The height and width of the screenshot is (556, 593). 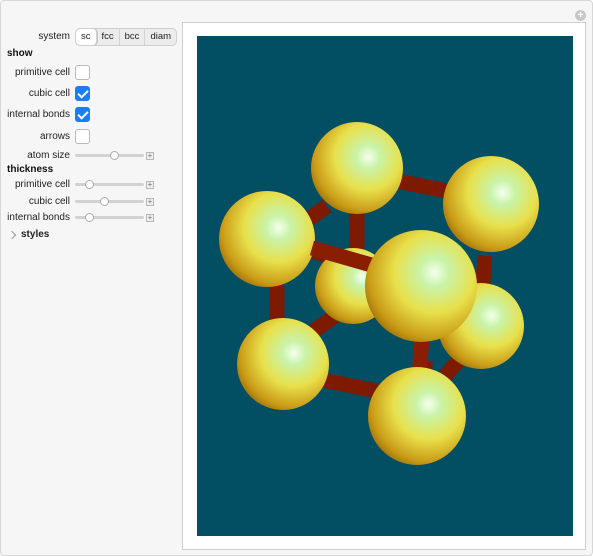 What do you see at coordinates (108, 37) in the screenshot?
I see `system-option-fcc: fcc` at bounding box center [108, 37].